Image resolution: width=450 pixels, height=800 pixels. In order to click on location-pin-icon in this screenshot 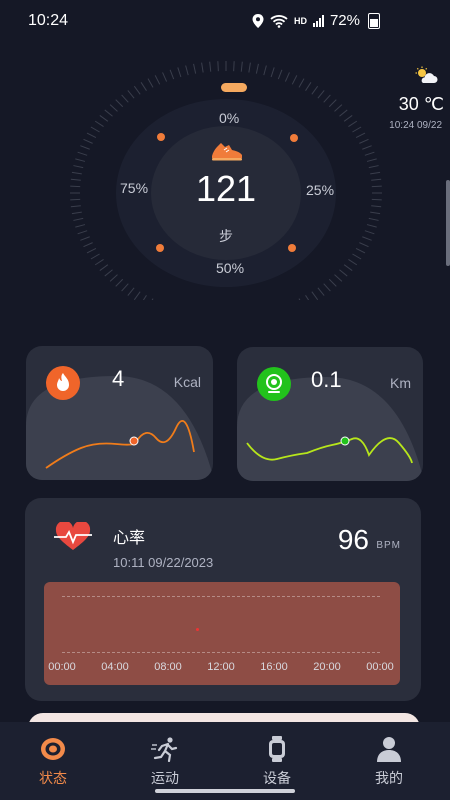, I will do `click(274, 384)`.